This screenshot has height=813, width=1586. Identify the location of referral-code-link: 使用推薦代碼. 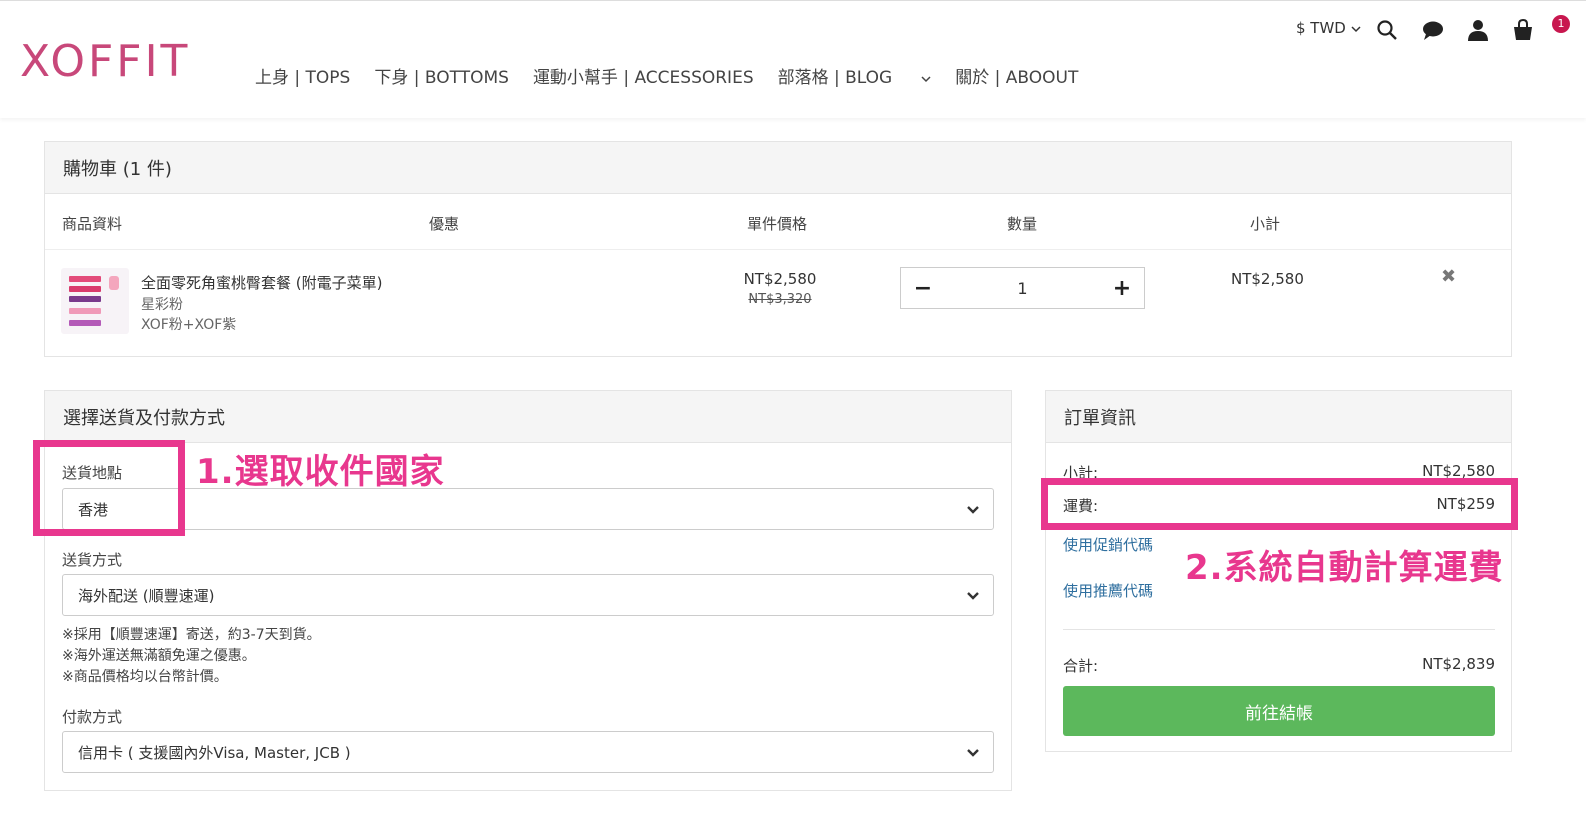
(1108, 590).